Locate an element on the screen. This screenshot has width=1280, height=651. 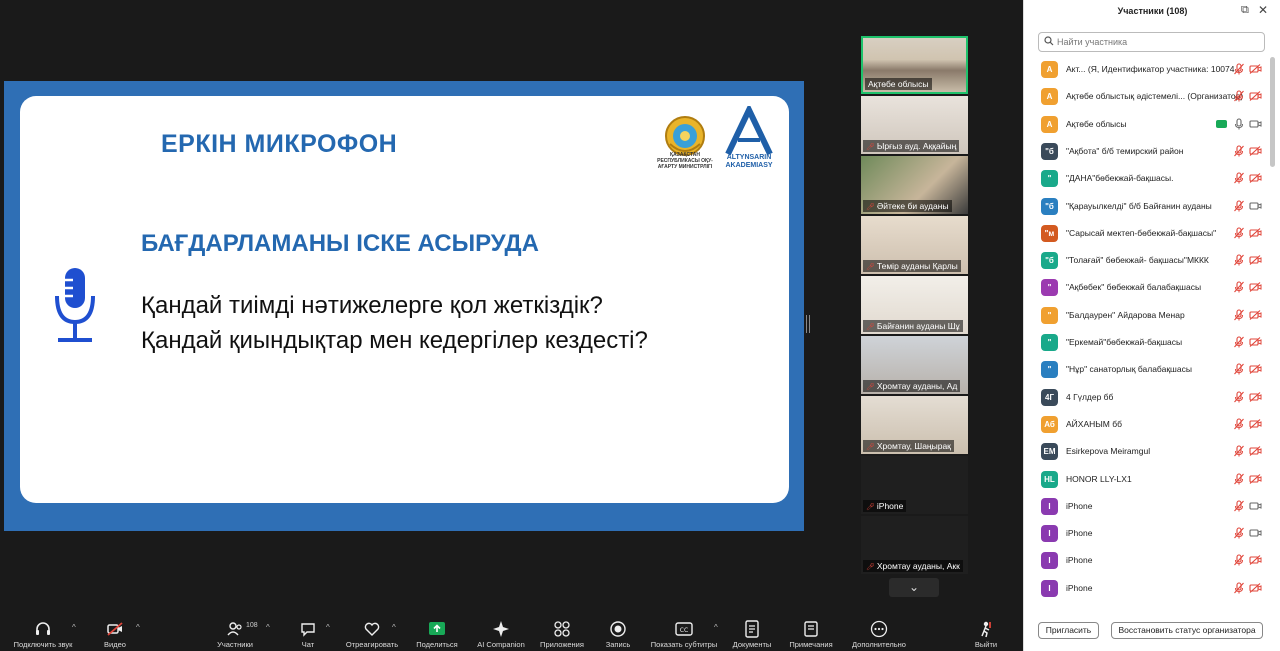
participant-row: "м "Сарысай мектеп-бөбекжай-бақшасы" is located at coordinates (1147, 234).